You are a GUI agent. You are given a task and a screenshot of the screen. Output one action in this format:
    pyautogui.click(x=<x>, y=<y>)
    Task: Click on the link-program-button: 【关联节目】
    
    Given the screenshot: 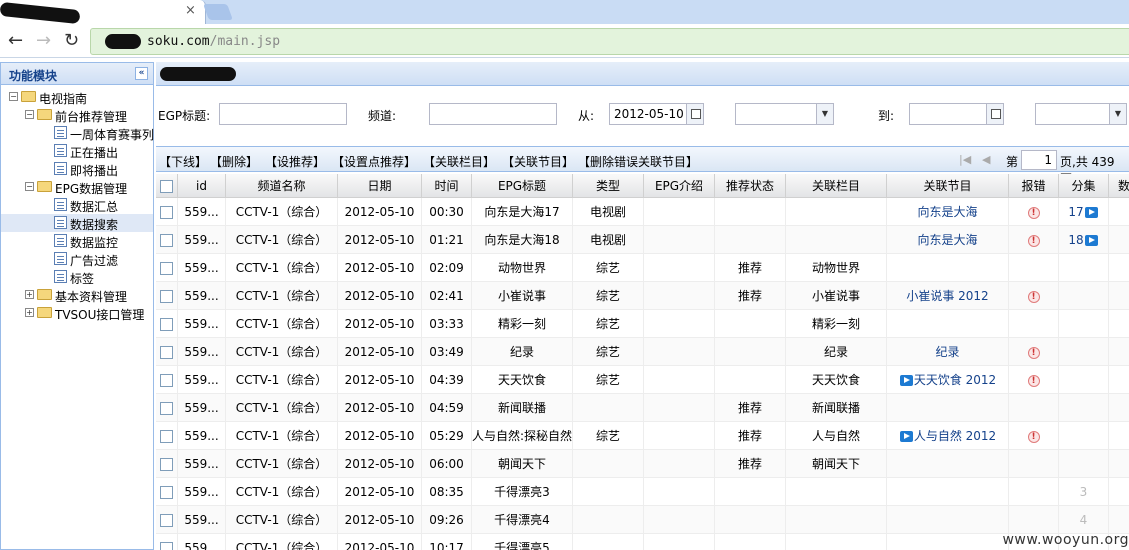 What is the action you would take?
    pyautogui.click(x=538, y=161)
    